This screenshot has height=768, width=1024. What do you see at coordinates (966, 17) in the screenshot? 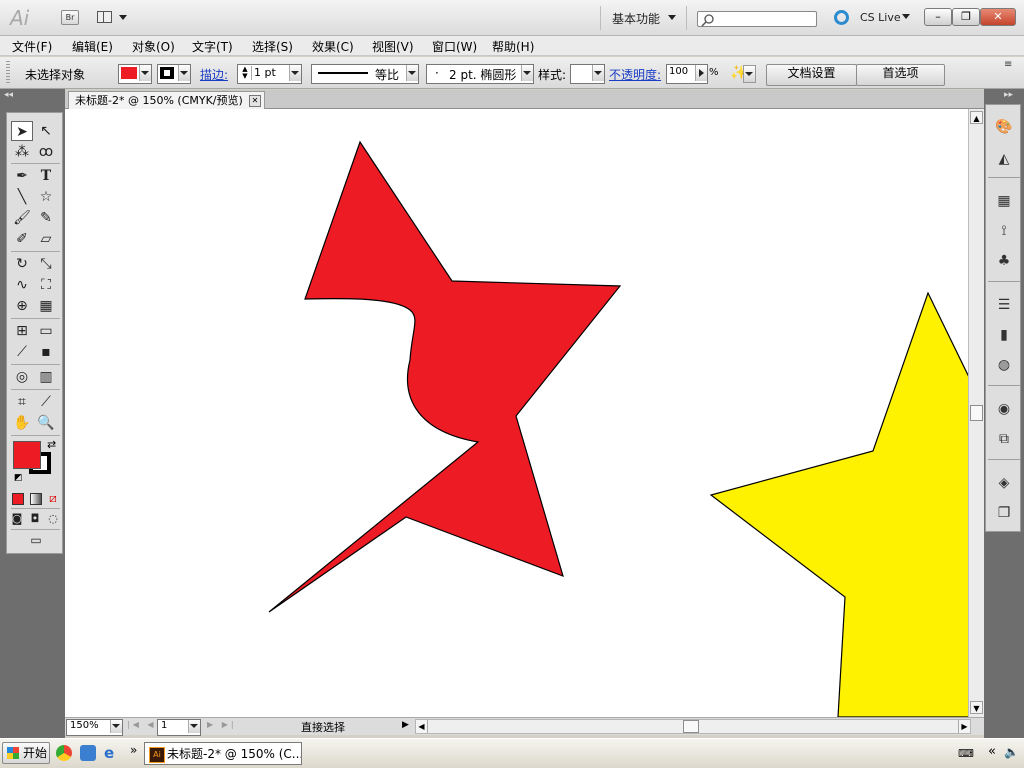
I see `restore-button: ❐` at bounding box center [966, 17].